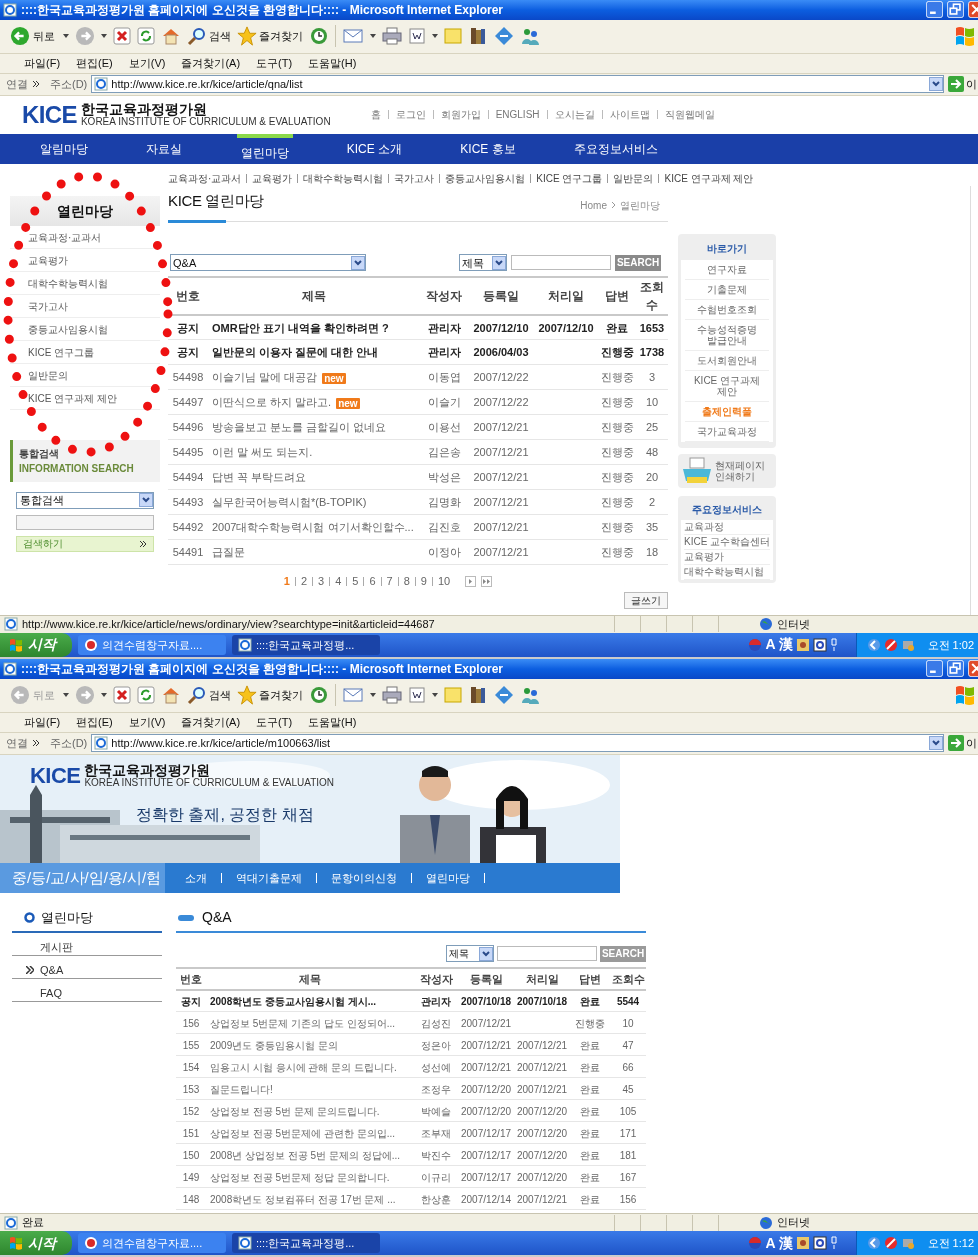 This screenshot has width=978, height=1257. What do you see at coordinates (615, 148) in the screenshot?
I see `nav-tab: 주요정보서비스` at bounding box center [615, 148].